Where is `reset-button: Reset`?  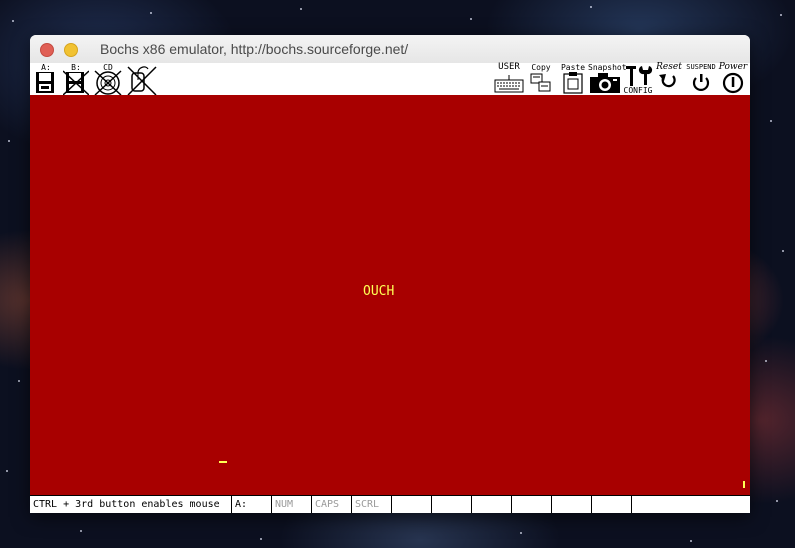
reset-button: Reset is located at coordinates (669, 79).